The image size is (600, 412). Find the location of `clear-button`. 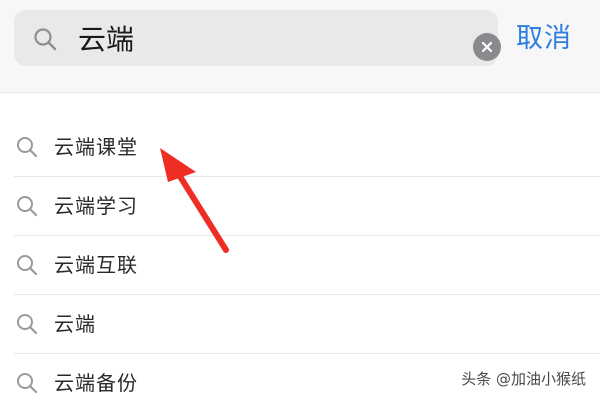

clear-button is located at coordinates (487, 47).